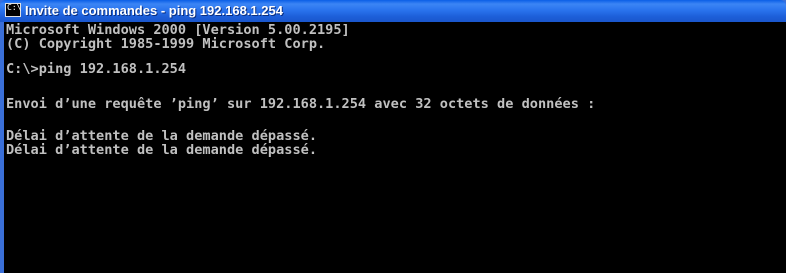 This screenshot has height=273, width=791. I want to click on icon-glyph: C:\, so click(14, 7).